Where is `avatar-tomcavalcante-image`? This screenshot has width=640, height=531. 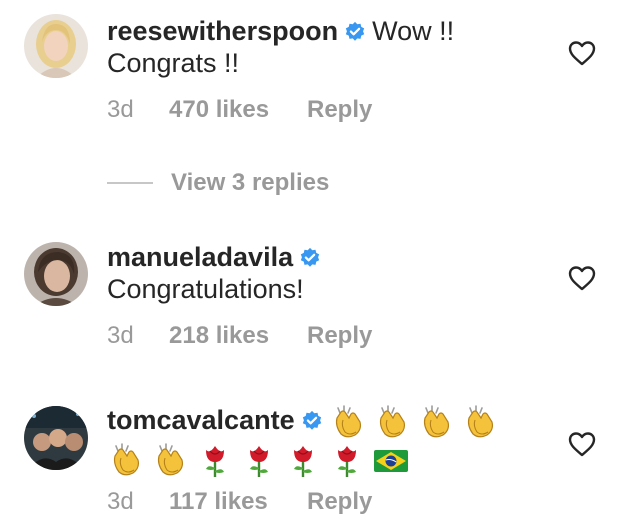 avatar-tomcavalcante-image is located at coordinates (56, 438).